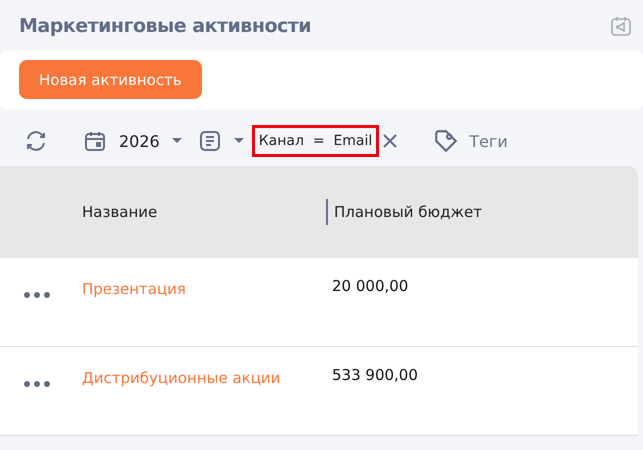 The image size is (643, 450). I want to click on list-icon, so click(210, 141).